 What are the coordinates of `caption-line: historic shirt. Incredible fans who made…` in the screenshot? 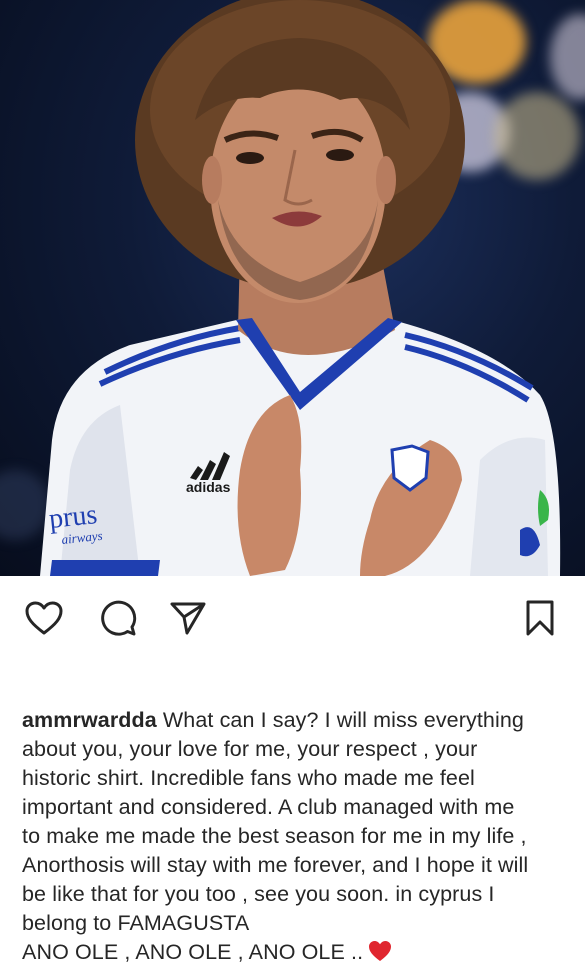 It's located at (248, 778).